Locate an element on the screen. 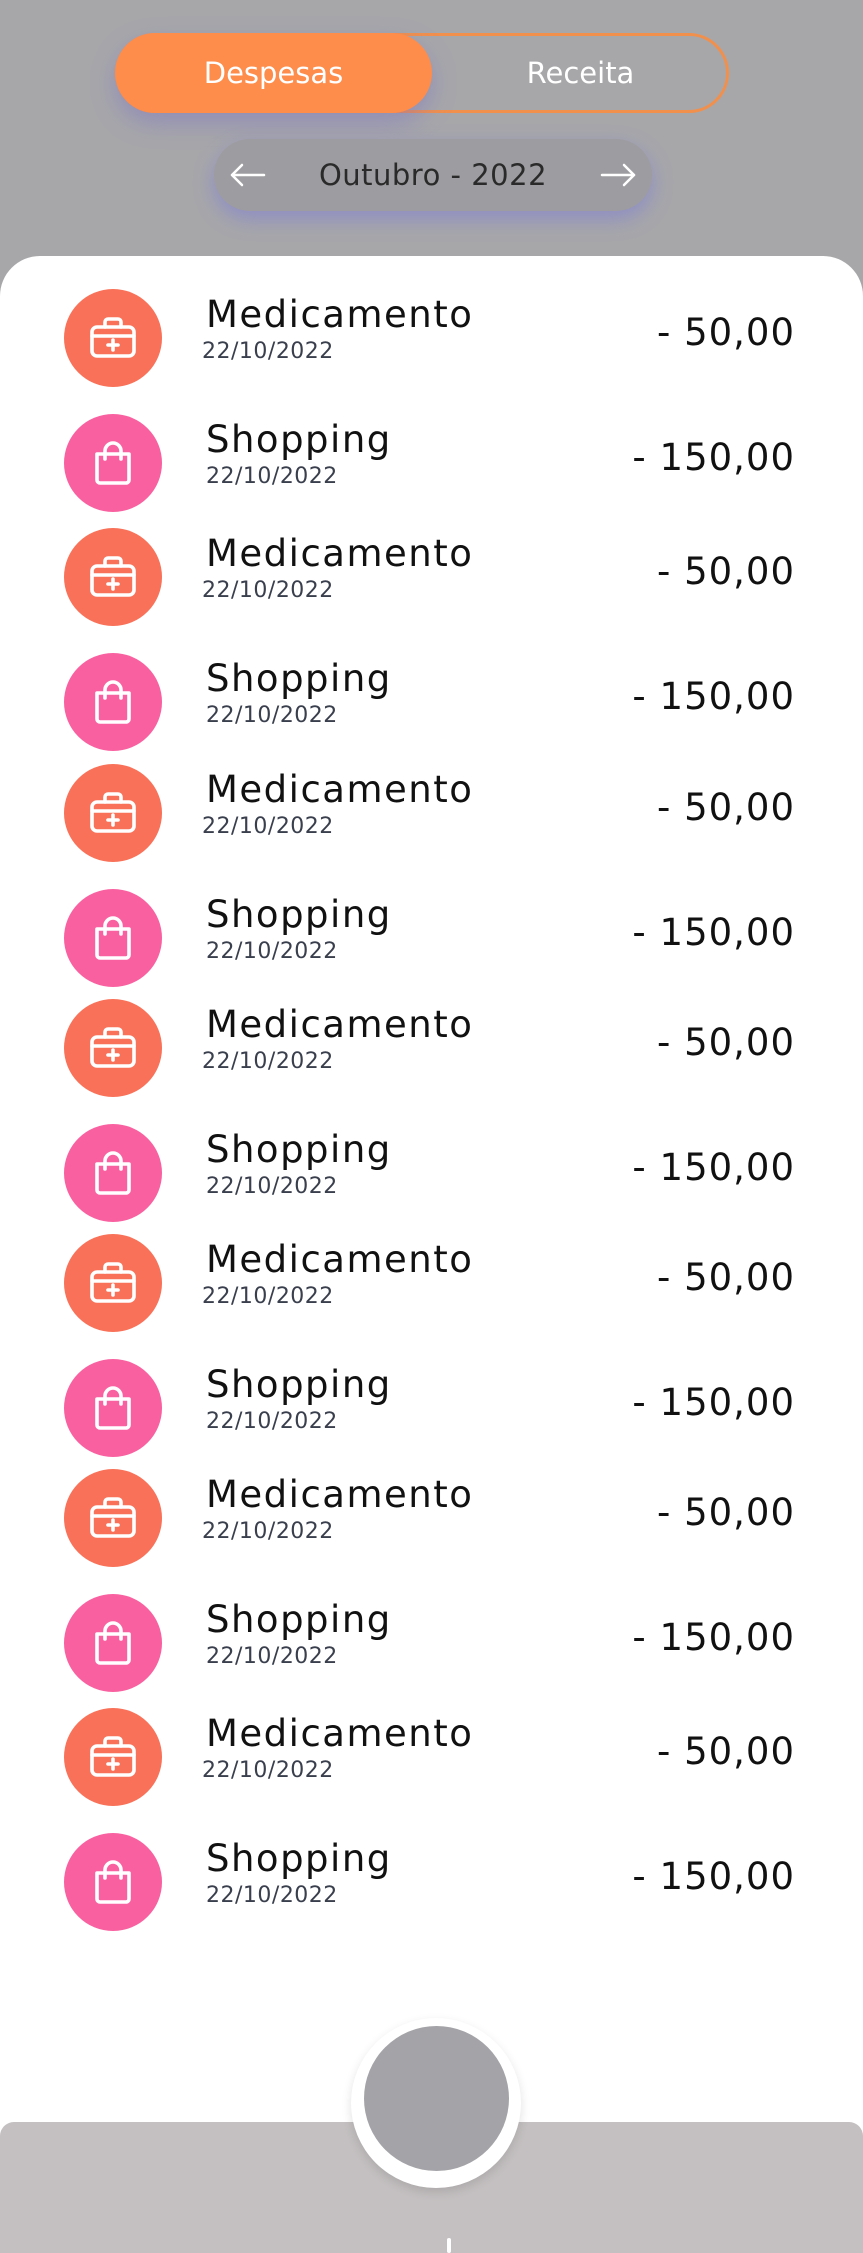  nav-indicator is located at coordinates (449, 2245).